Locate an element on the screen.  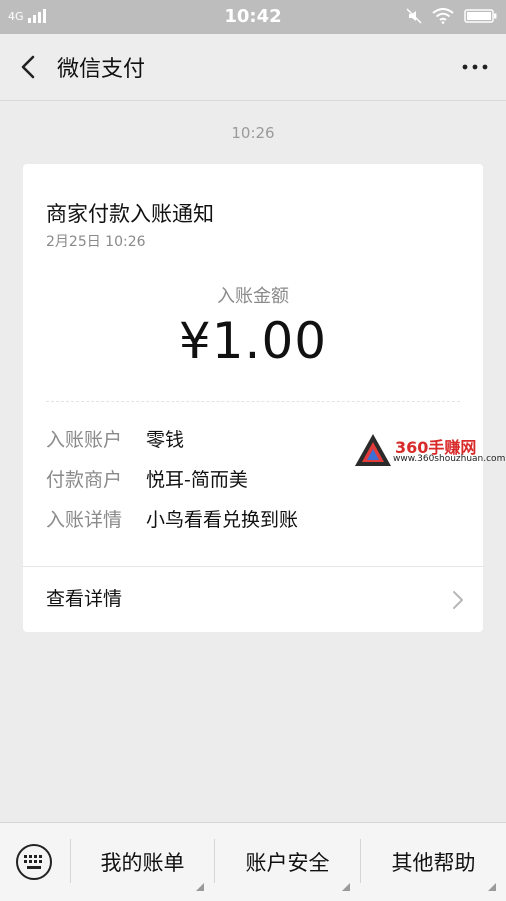
keyboard-toggle-button is located at coordinates (35, 862).